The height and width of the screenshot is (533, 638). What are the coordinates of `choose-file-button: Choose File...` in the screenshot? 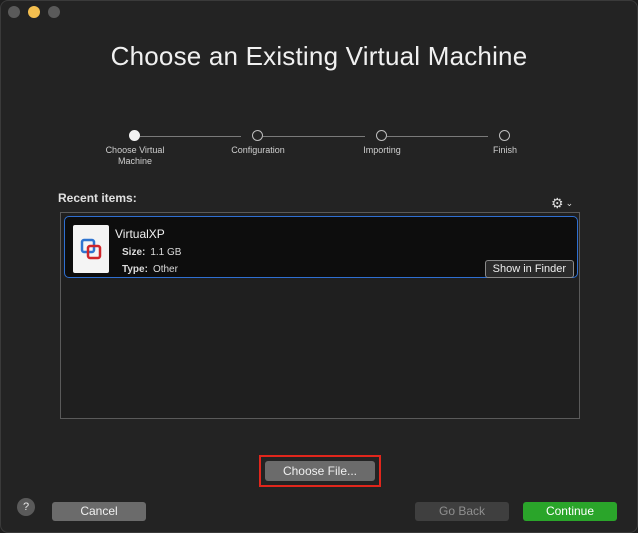 It's located at (320, 471).